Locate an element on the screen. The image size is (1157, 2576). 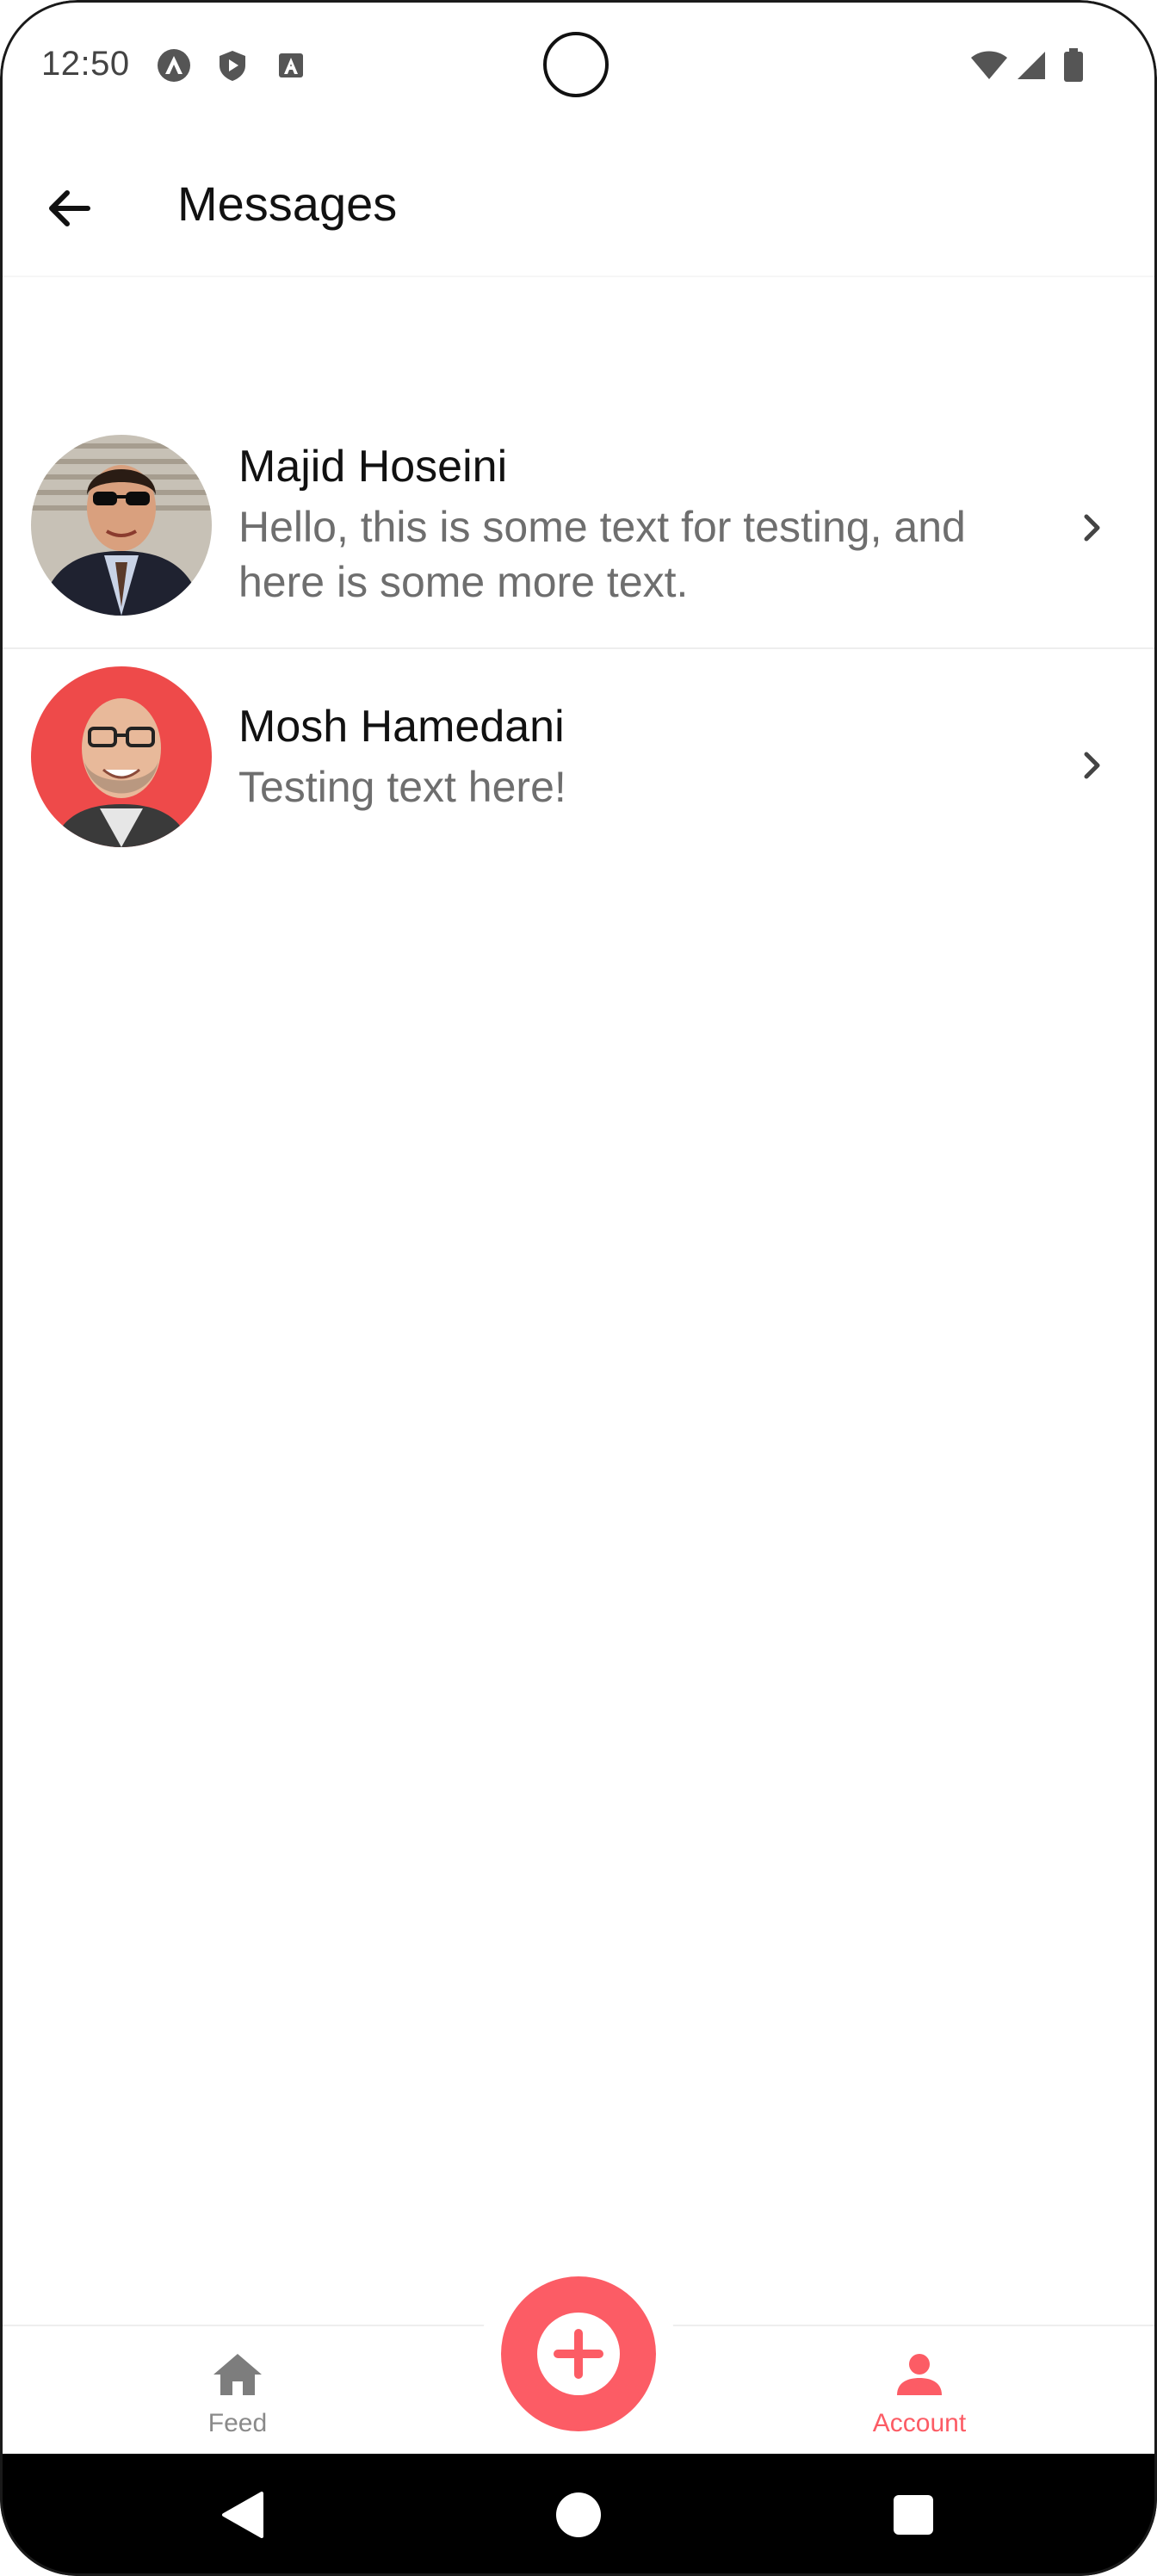
plus-circle-icon is located at coordinates (579, 2354).